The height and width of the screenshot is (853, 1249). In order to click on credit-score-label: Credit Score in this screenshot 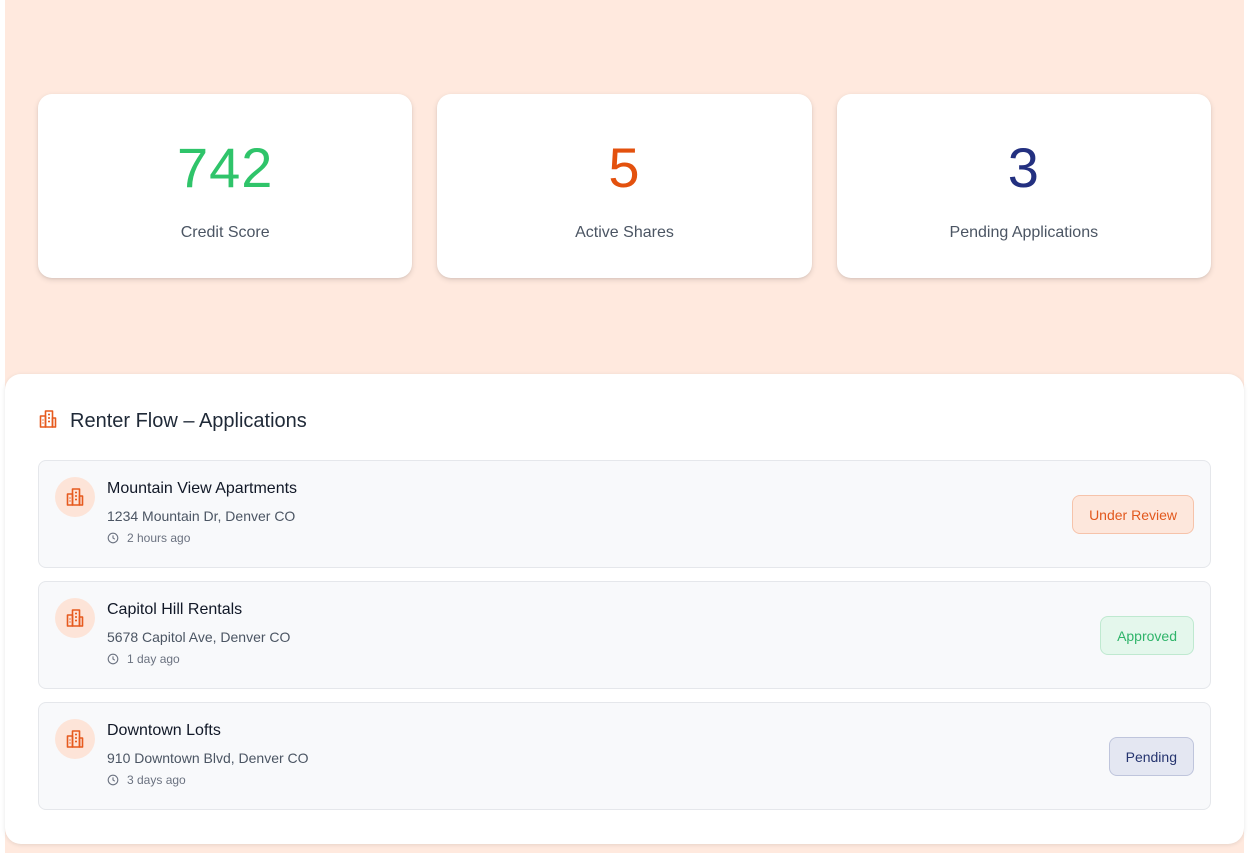, I will do `click(225, 232)`.